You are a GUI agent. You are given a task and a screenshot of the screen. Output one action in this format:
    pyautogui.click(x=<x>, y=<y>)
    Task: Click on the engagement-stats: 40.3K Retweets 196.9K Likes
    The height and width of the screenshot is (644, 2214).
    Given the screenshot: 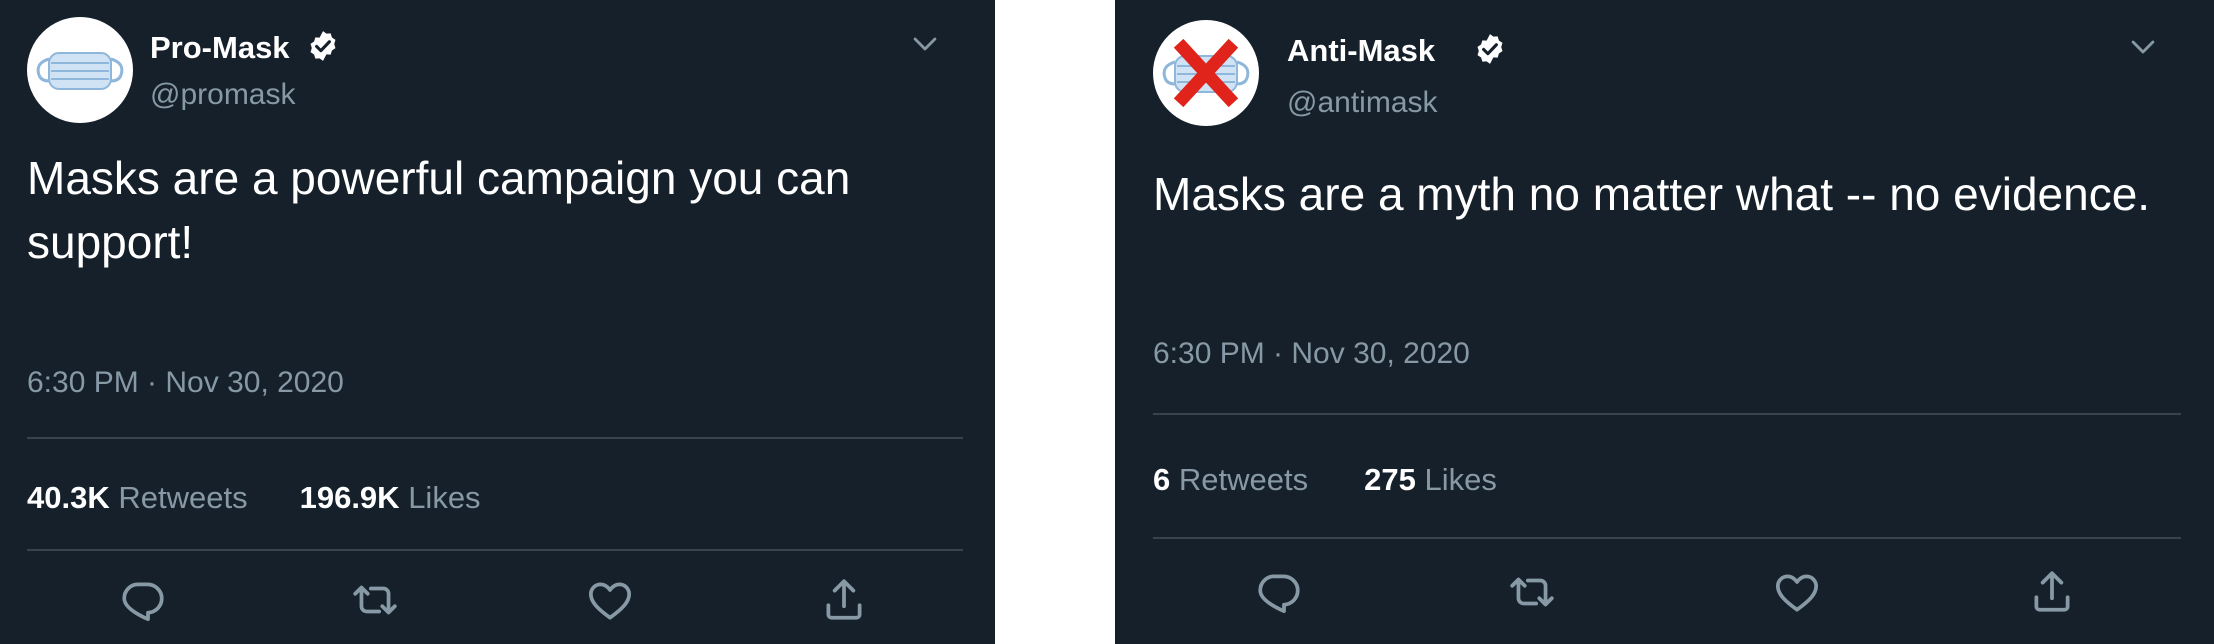 What is the action you would take?
    pyautogui.click(x=254, y=498)
    